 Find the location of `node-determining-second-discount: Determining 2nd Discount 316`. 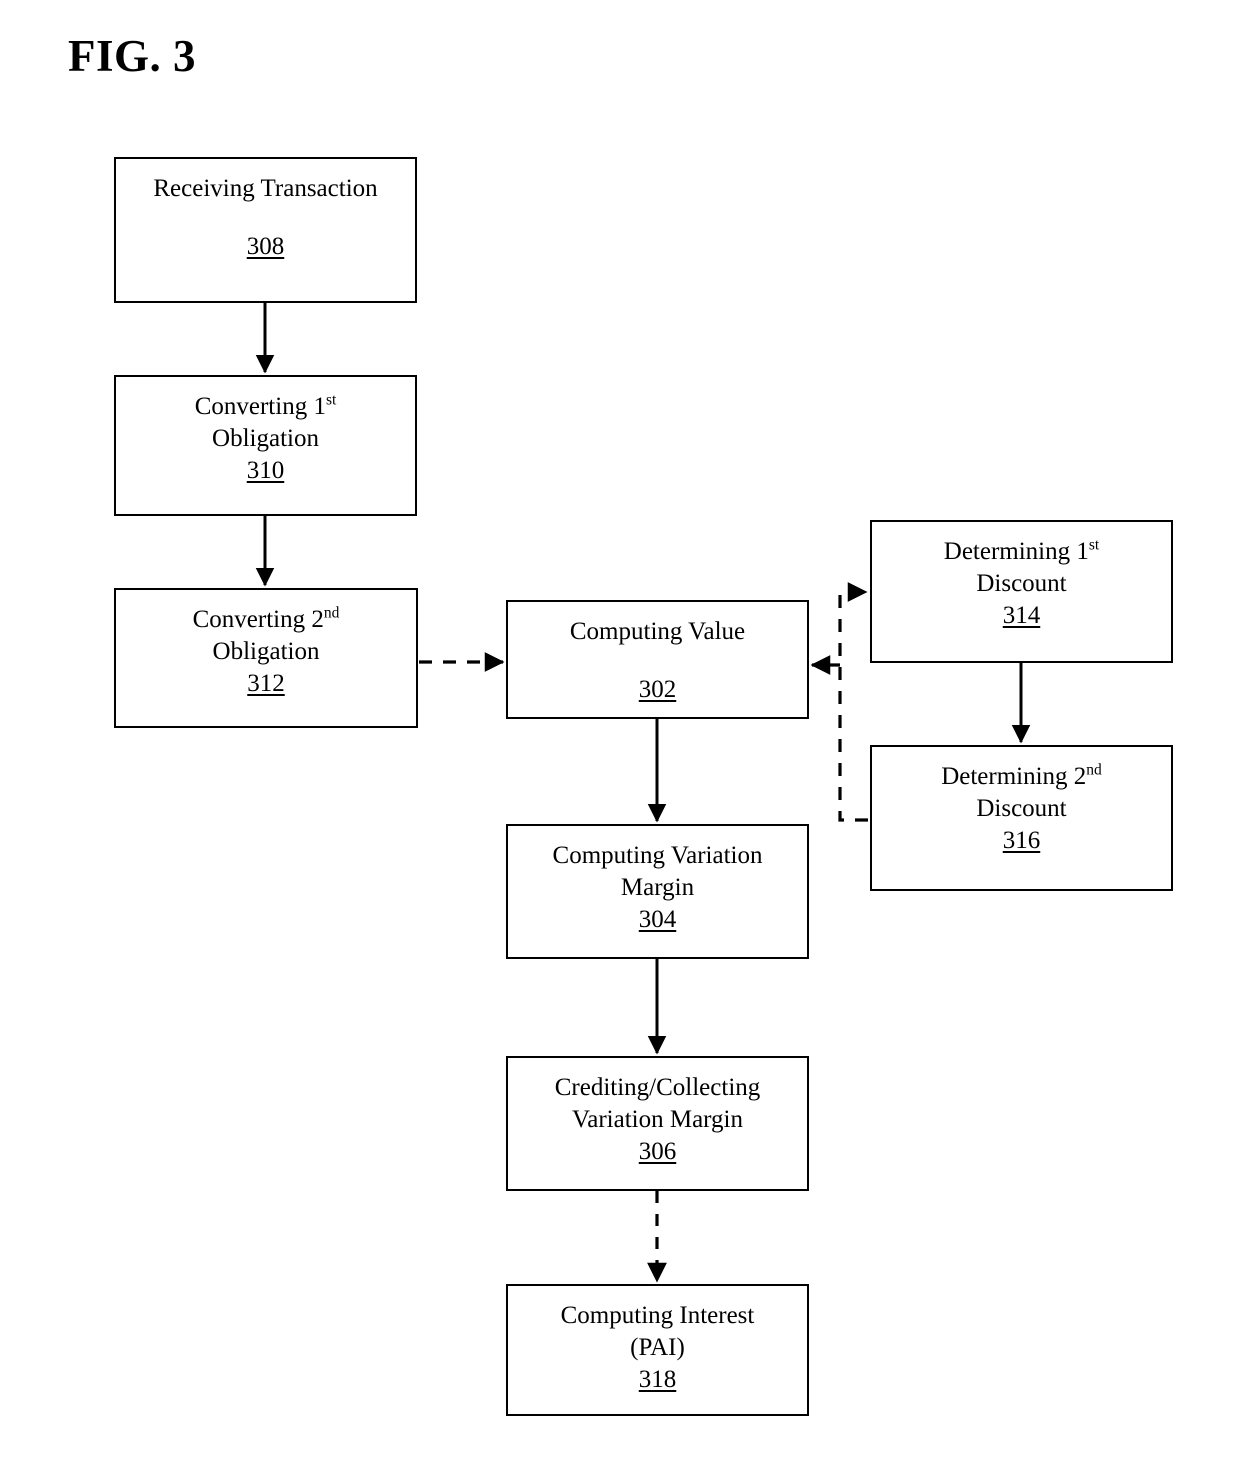

node-determining-second-discount: Determining 2nd Discount 316 is located at coordinates (1021, 818).